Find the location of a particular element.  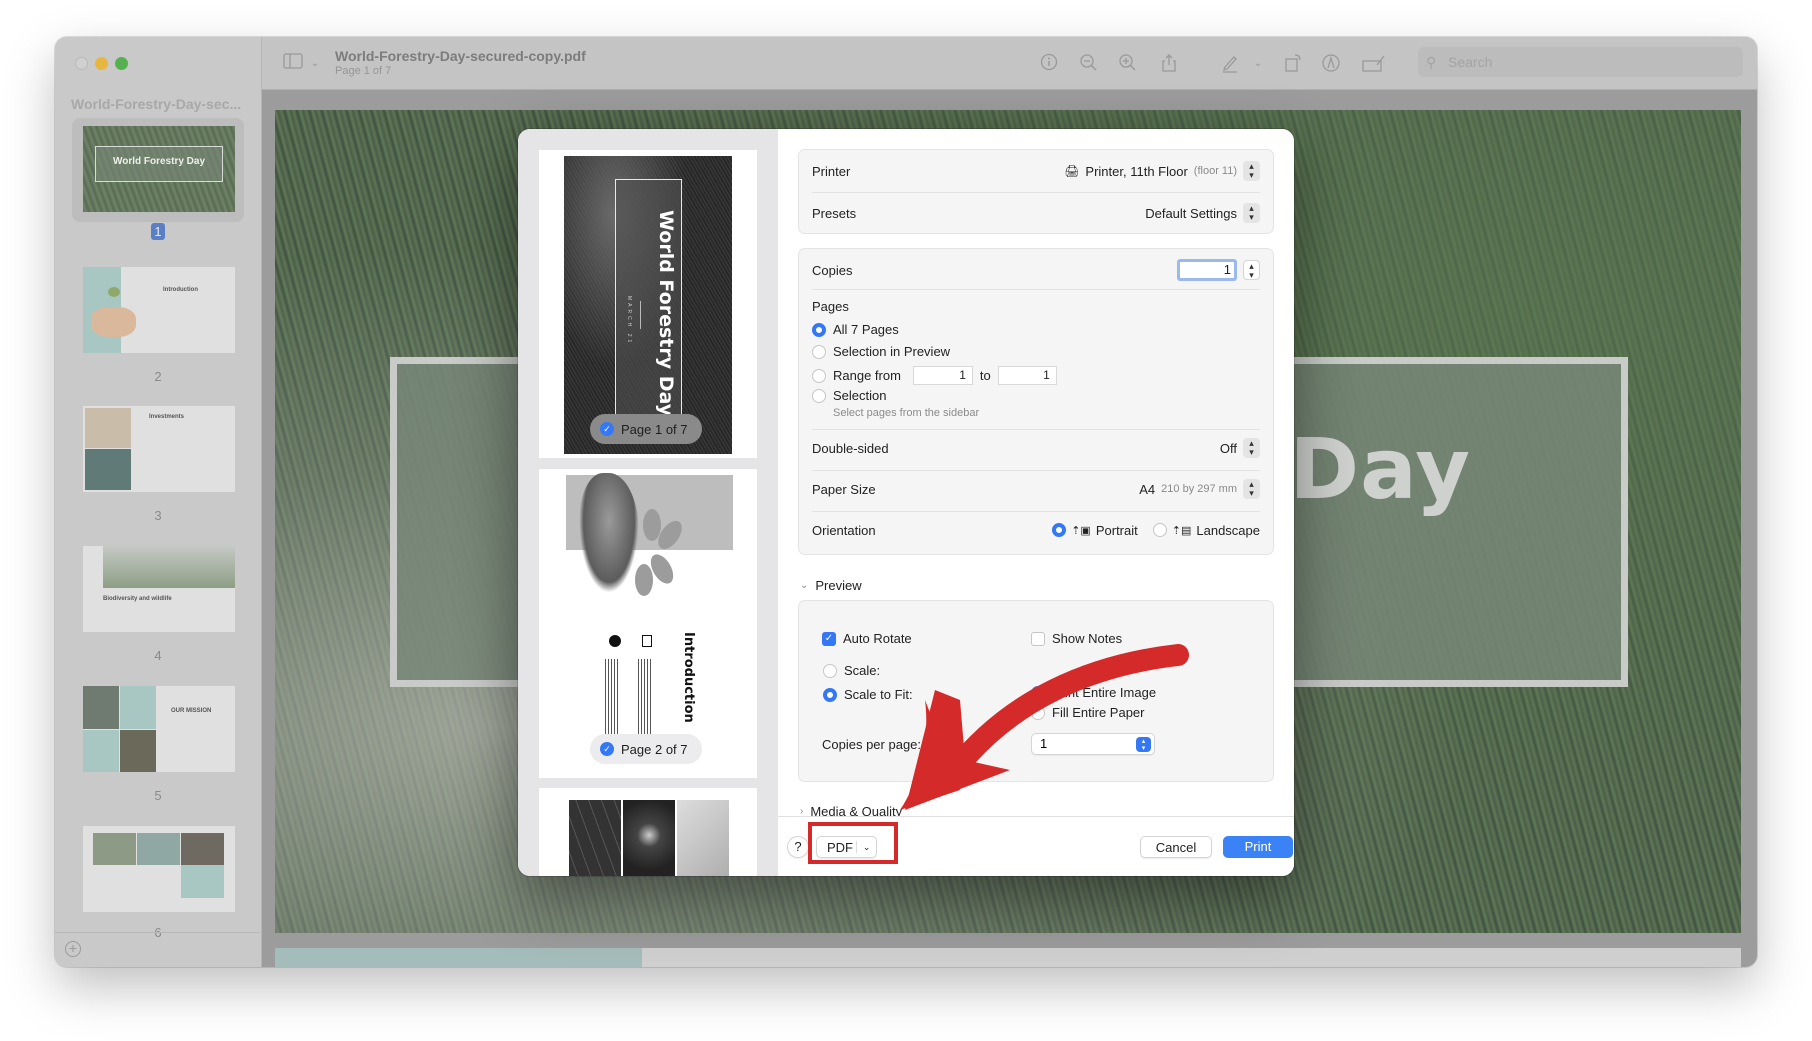

auto-rotate-checkbox: ✓ Auto Rotate is located at coordinates (867, 638).